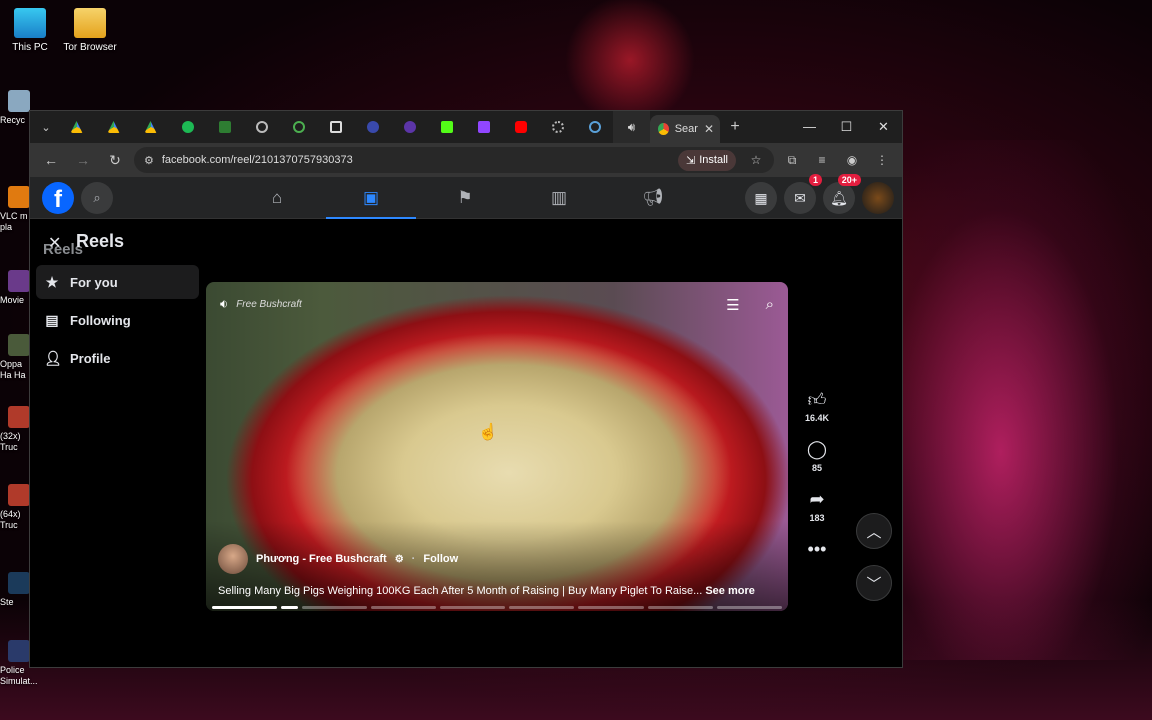 This screenshot has height=720, width=1152. Describe the element at coordinates (557, 127) in the screenshot. I see `tab-loading` at that location.